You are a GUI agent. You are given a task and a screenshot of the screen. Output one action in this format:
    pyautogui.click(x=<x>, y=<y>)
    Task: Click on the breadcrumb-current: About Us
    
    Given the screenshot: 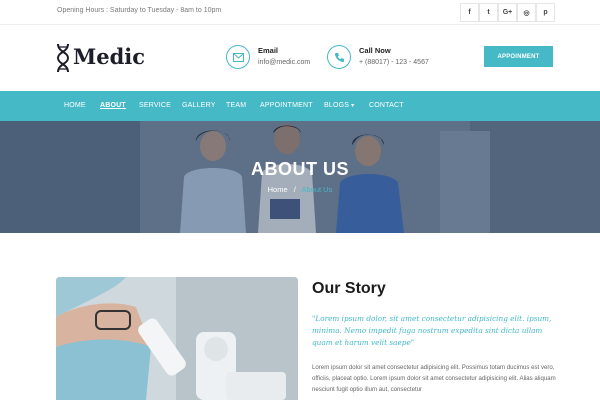 What is the action you would take?
    pyautogui.click(x=317, y=189)
    